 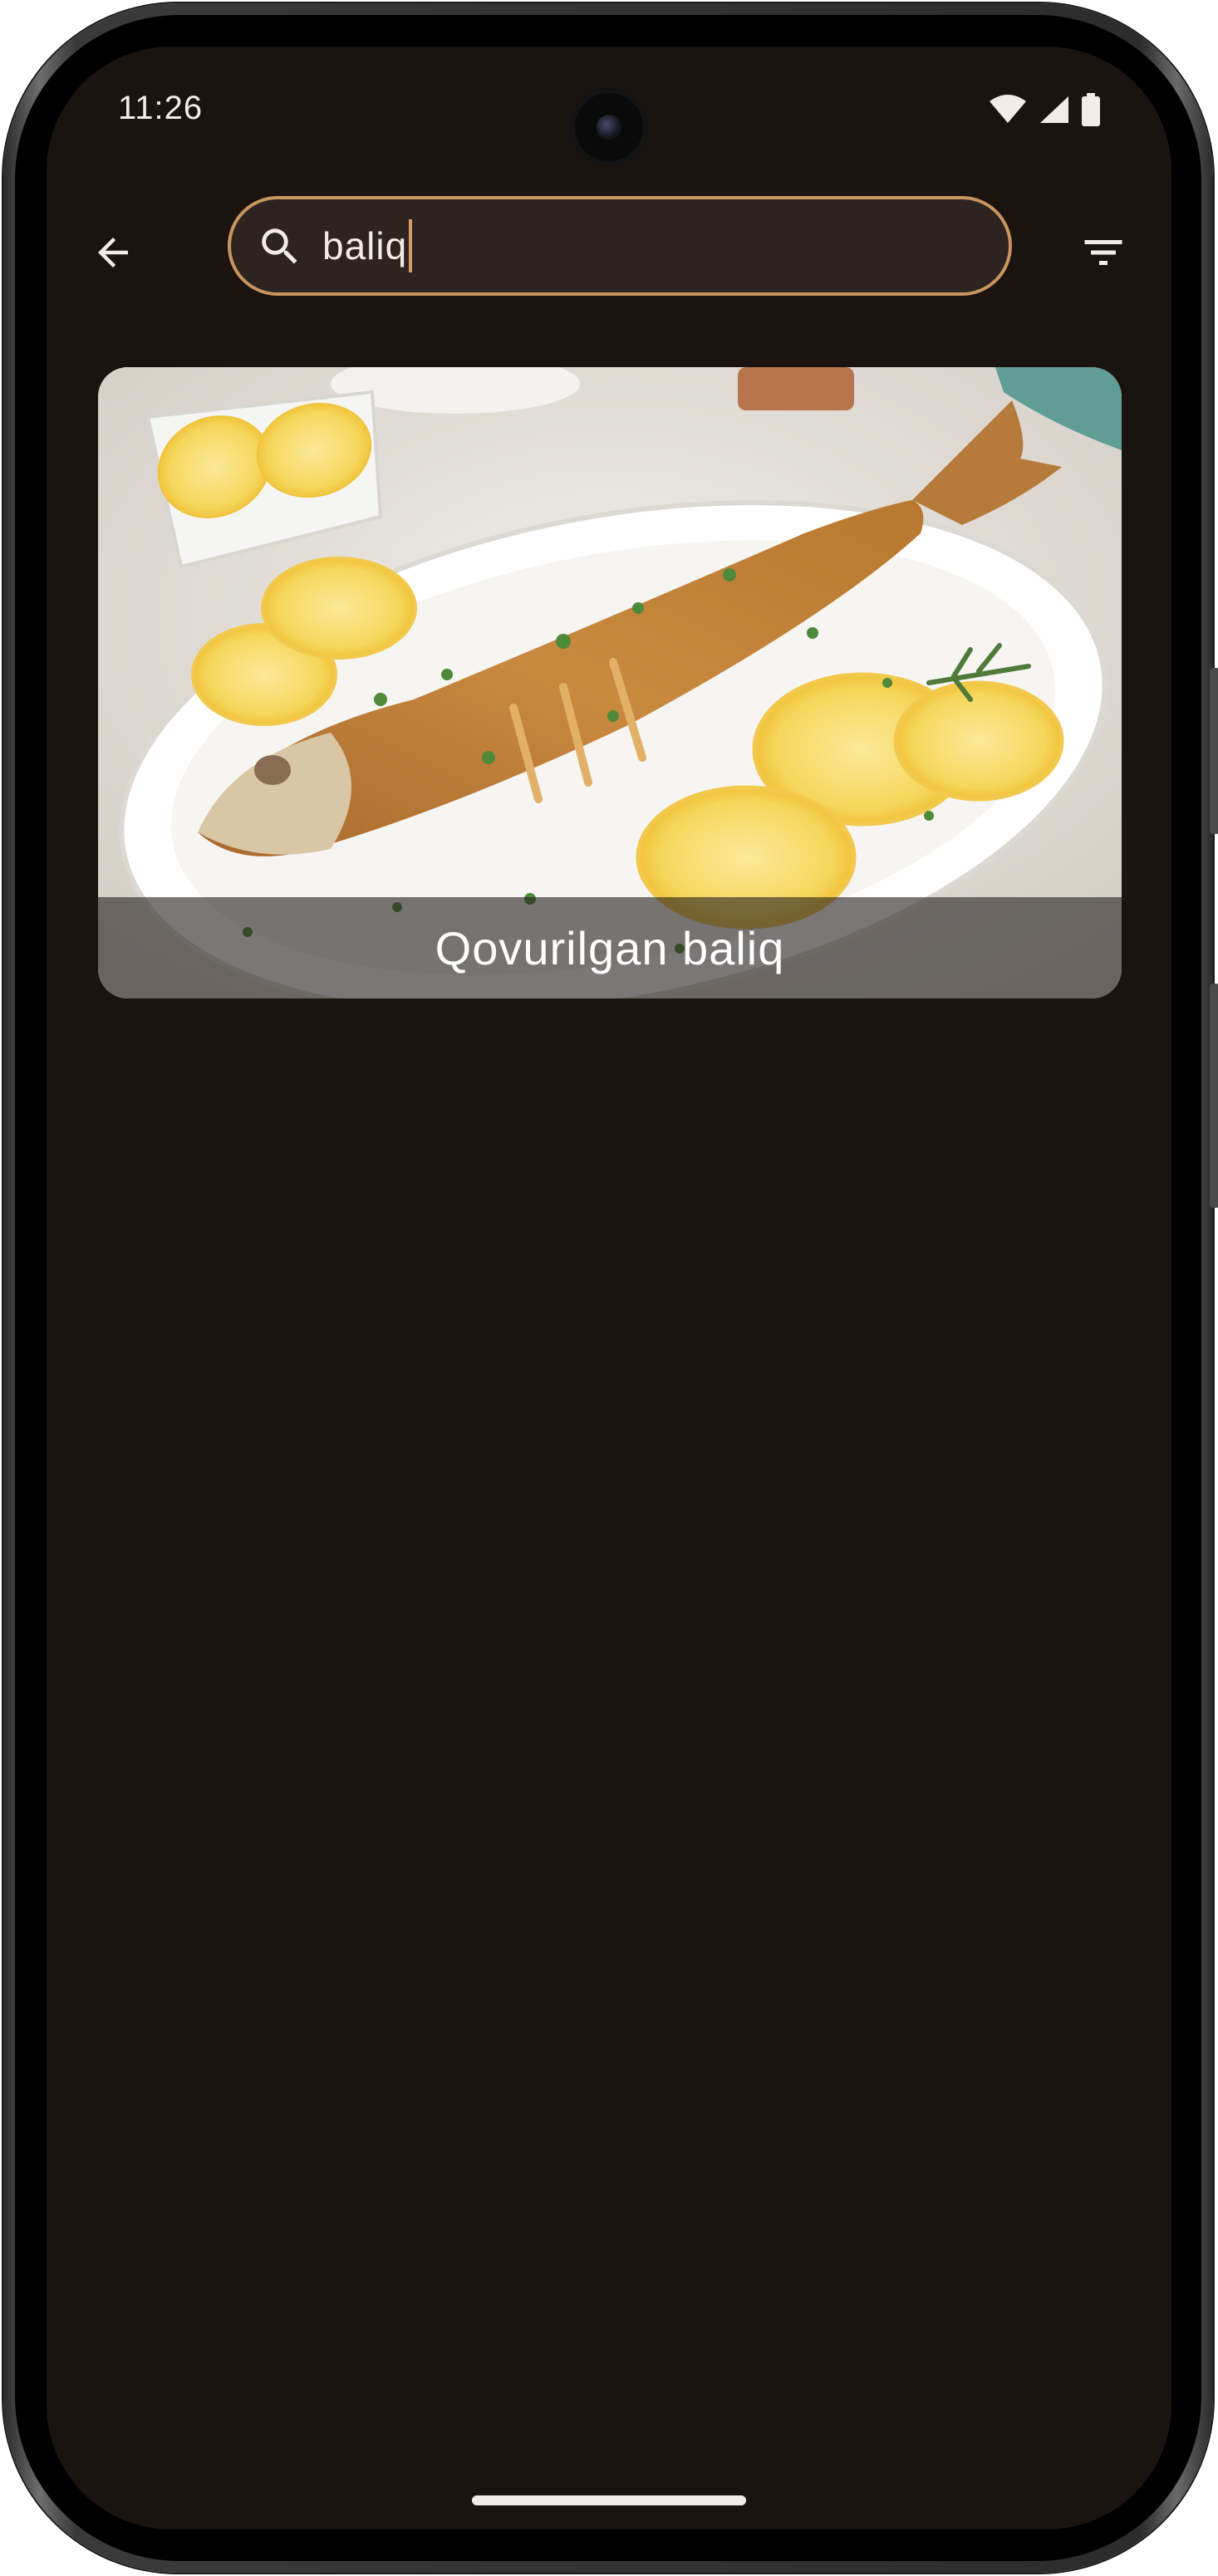 I want to click on filter-button, so click(x=1103, y=254).